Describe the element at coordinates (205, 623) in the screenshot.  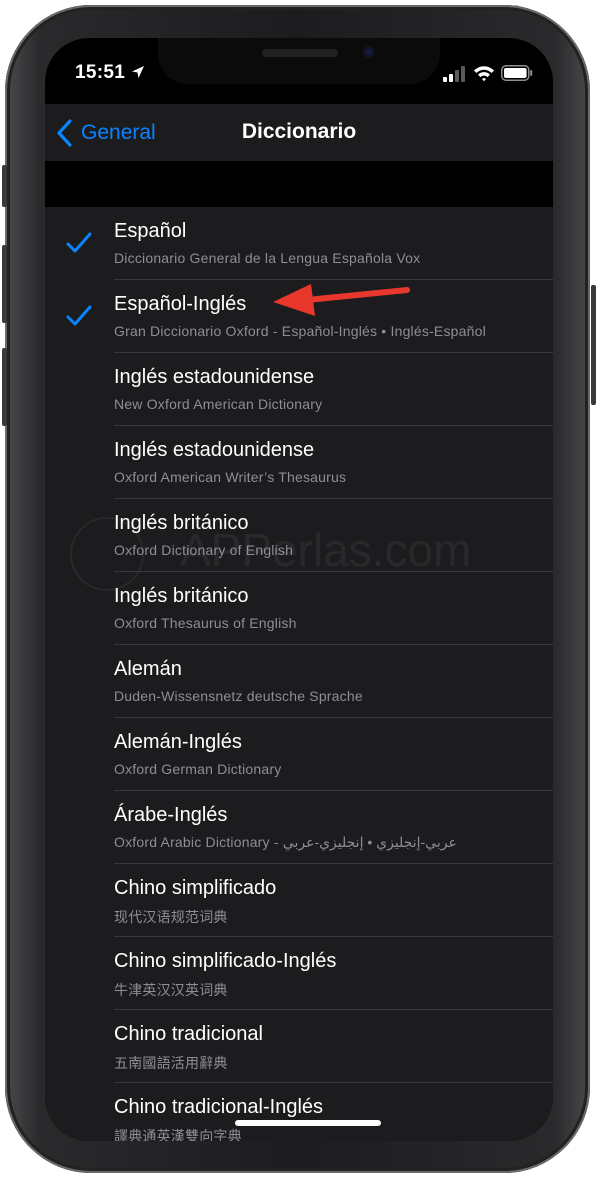
I see `dictionary-subtitle: Oxford Thesaurus of English` at that location.